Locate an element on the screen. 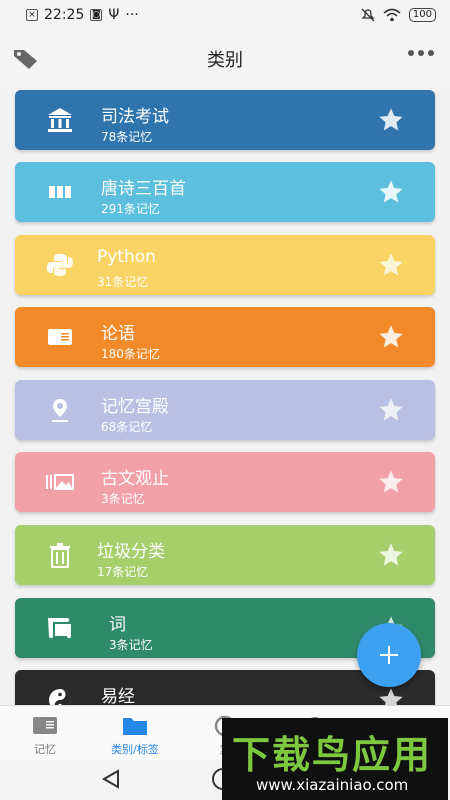 This screenshot has width=450, height=800. tab-categories: 类别/标签 is located at coordinates (135, 733).